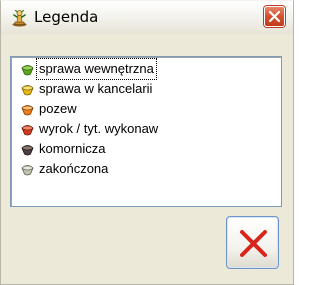  Describe the element at coordinates (74, 168) in the screenshot. I see `legend-item-label: zakończona` at that location.